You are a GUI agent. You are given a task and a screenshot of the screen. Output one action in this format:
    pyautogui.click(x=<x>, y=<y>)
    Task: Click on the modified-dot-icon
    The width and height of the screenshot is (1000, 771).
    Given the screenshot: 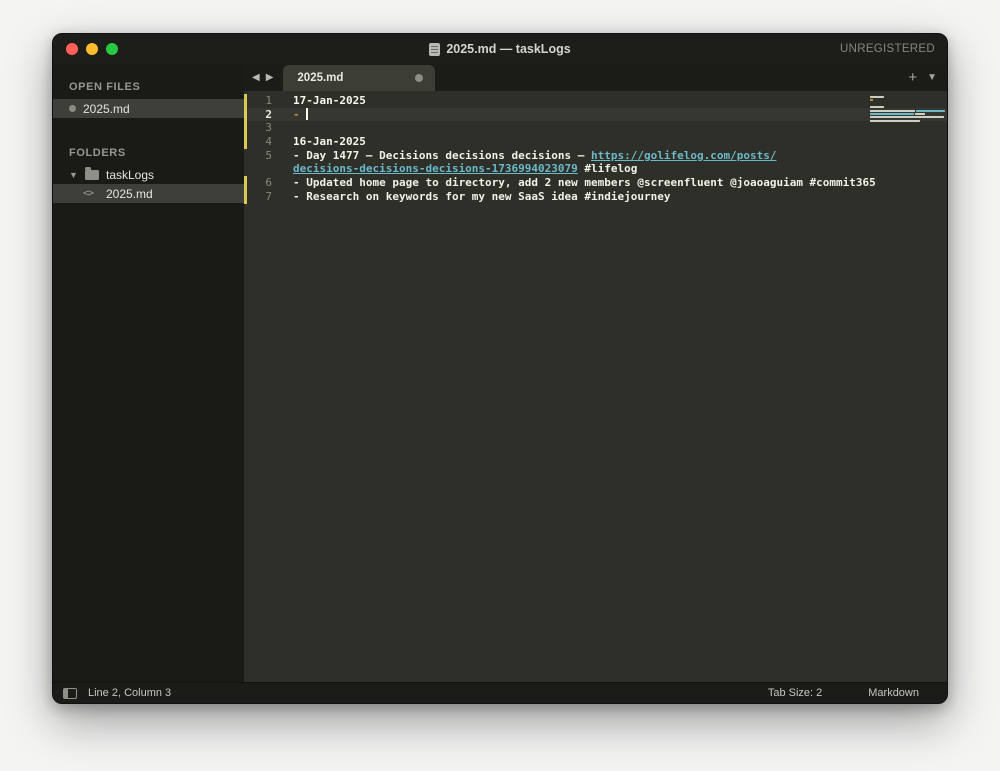 What is the action you would take?
    pyautogui.click(x=72, y=108)
    